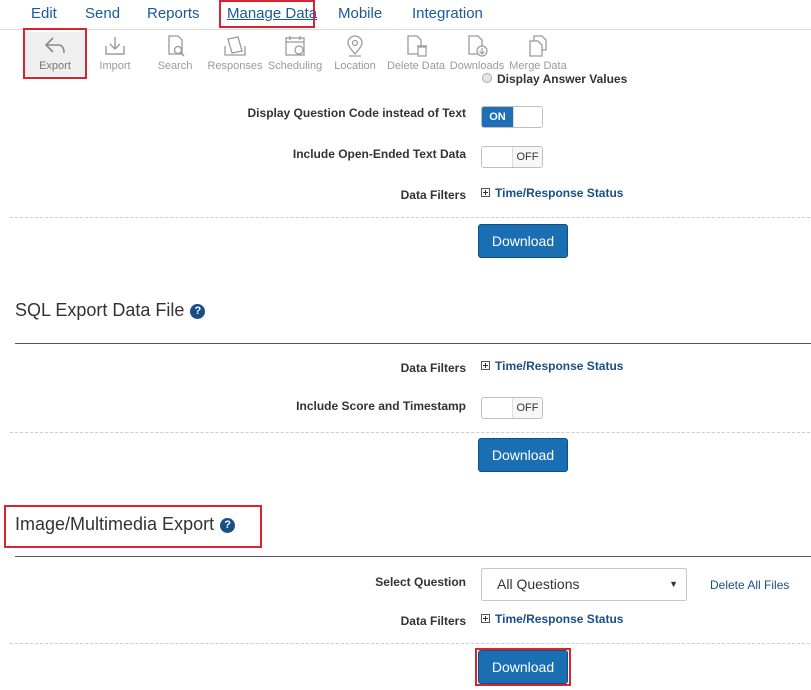  Describe the element at coordinates (235, 46) in the screenshot. I see `responses-icon` at that location.